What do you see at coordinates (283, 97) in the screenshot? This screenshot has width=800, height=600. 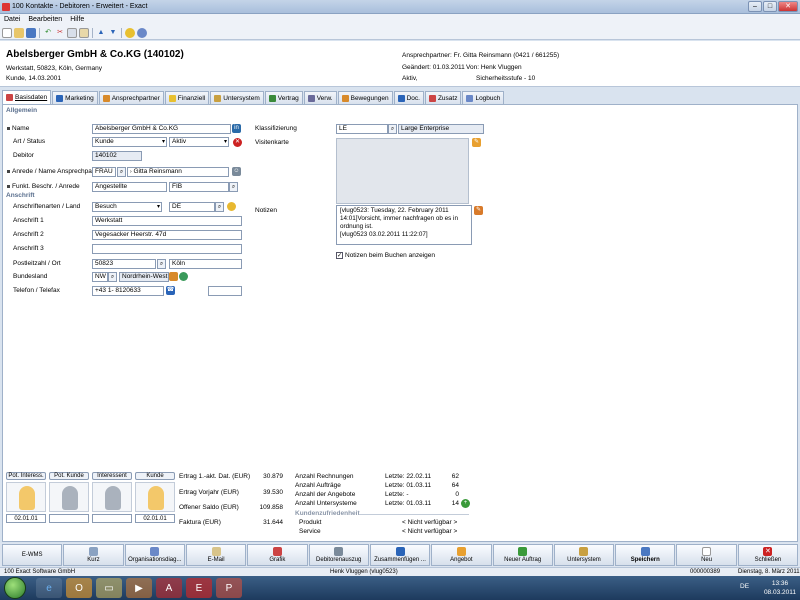 I see `tab-vertrag: Vertrag` at bounding box center [283, 97].